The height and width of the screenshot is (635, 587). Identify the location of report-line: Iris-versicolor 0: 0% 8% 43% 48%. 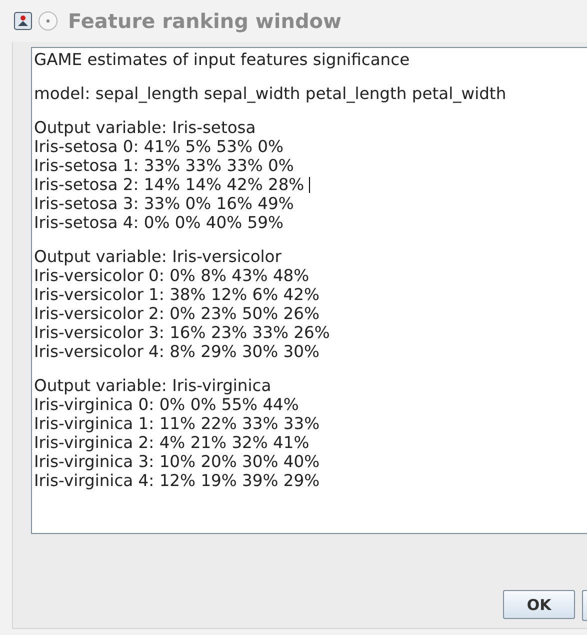
(172, 275).